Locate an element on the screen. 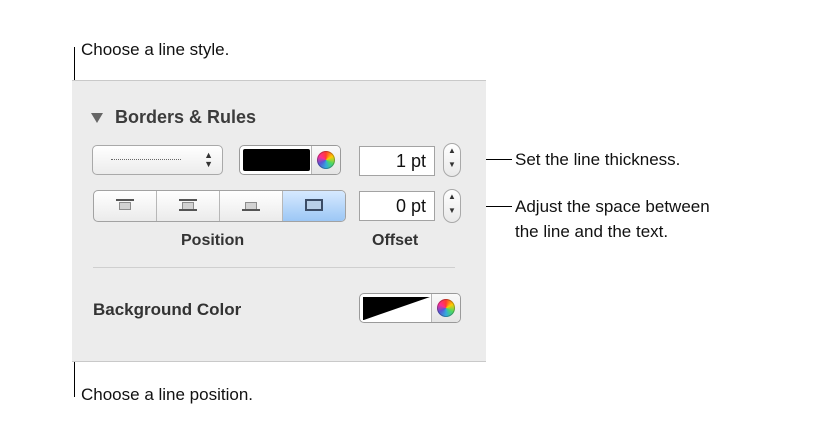 This screenshot has width=820, height=447. border-top-icon is located at coordinates (125, 205).